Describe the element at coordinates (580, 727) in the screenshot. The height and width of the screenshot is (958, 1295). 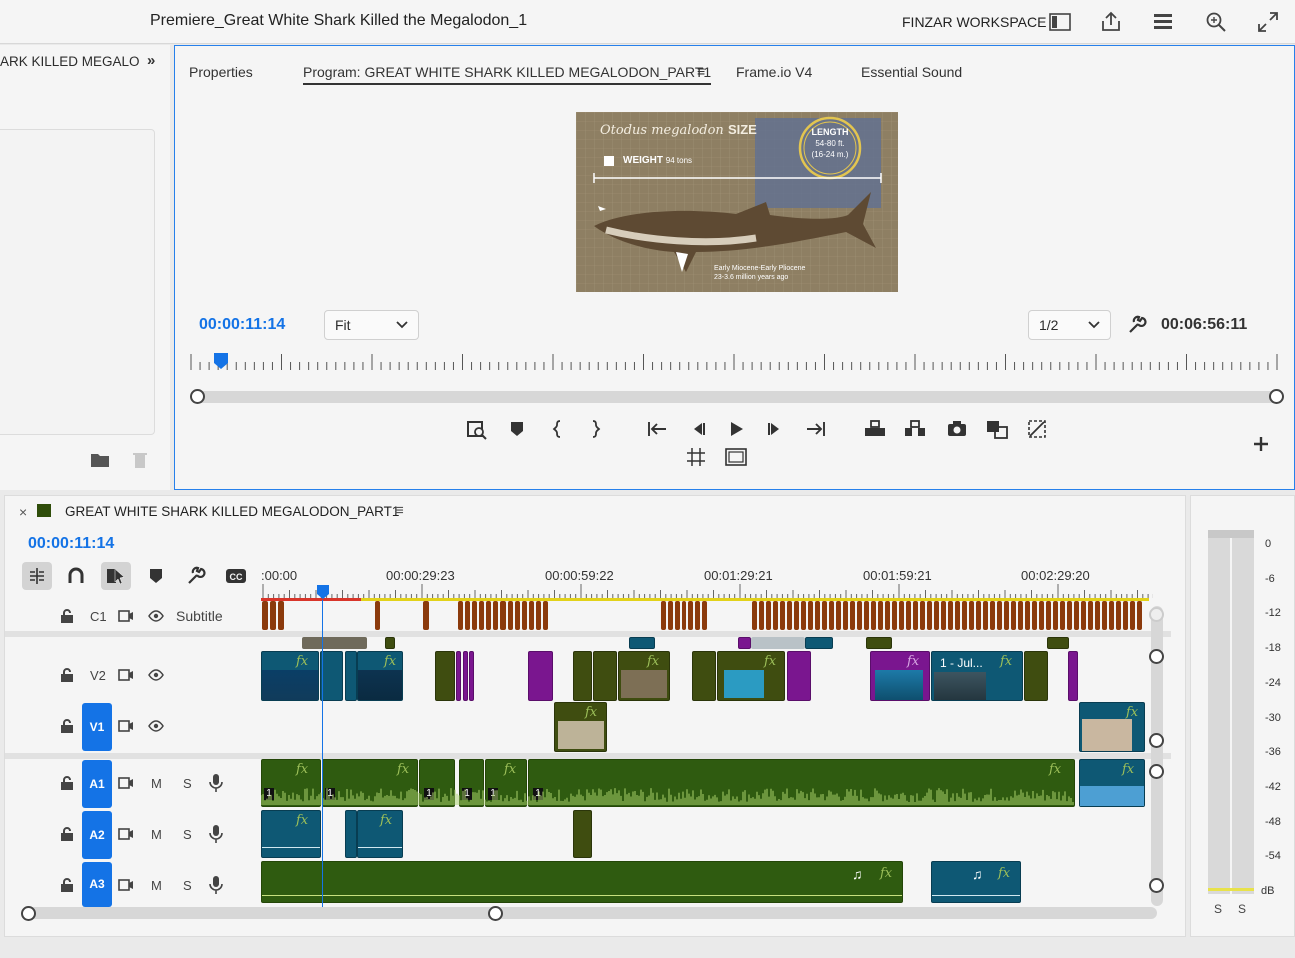
I see `video-clip-infographic: fx` at that location.